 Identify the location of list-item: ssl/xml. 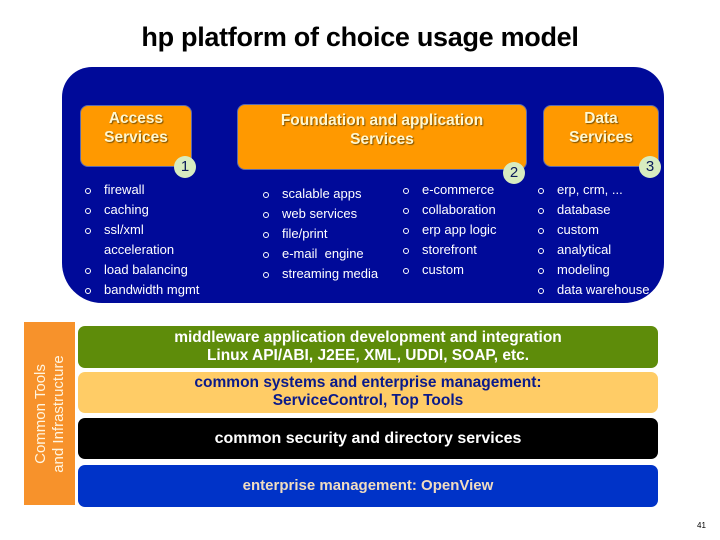
(141, 230).